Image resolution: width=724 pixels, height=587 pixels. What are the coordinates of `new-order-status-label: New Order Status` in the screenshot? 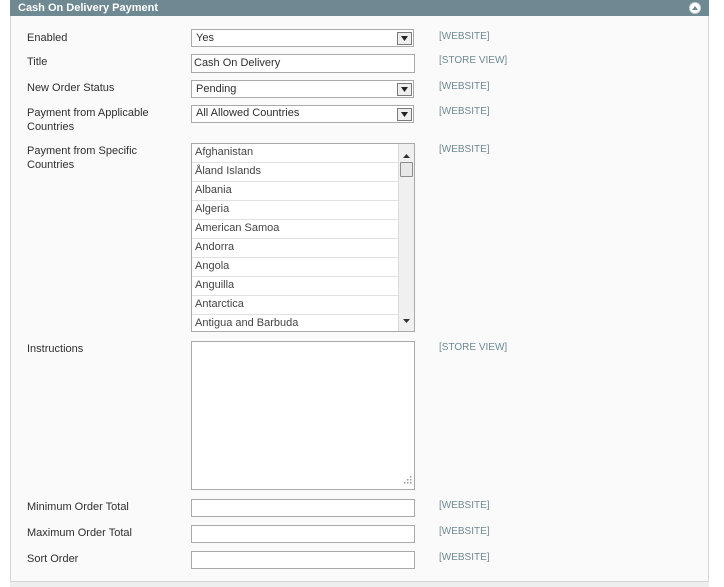 It's located at (71, 88).